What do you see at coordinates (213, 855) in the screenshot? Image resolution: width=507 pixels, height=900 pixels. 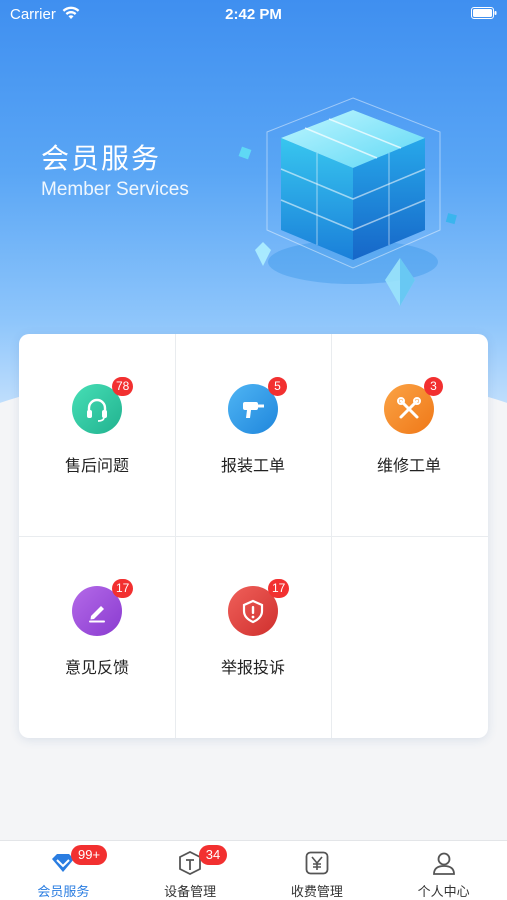 I see `tab-badge: 34` at bounding box center [213, 855].